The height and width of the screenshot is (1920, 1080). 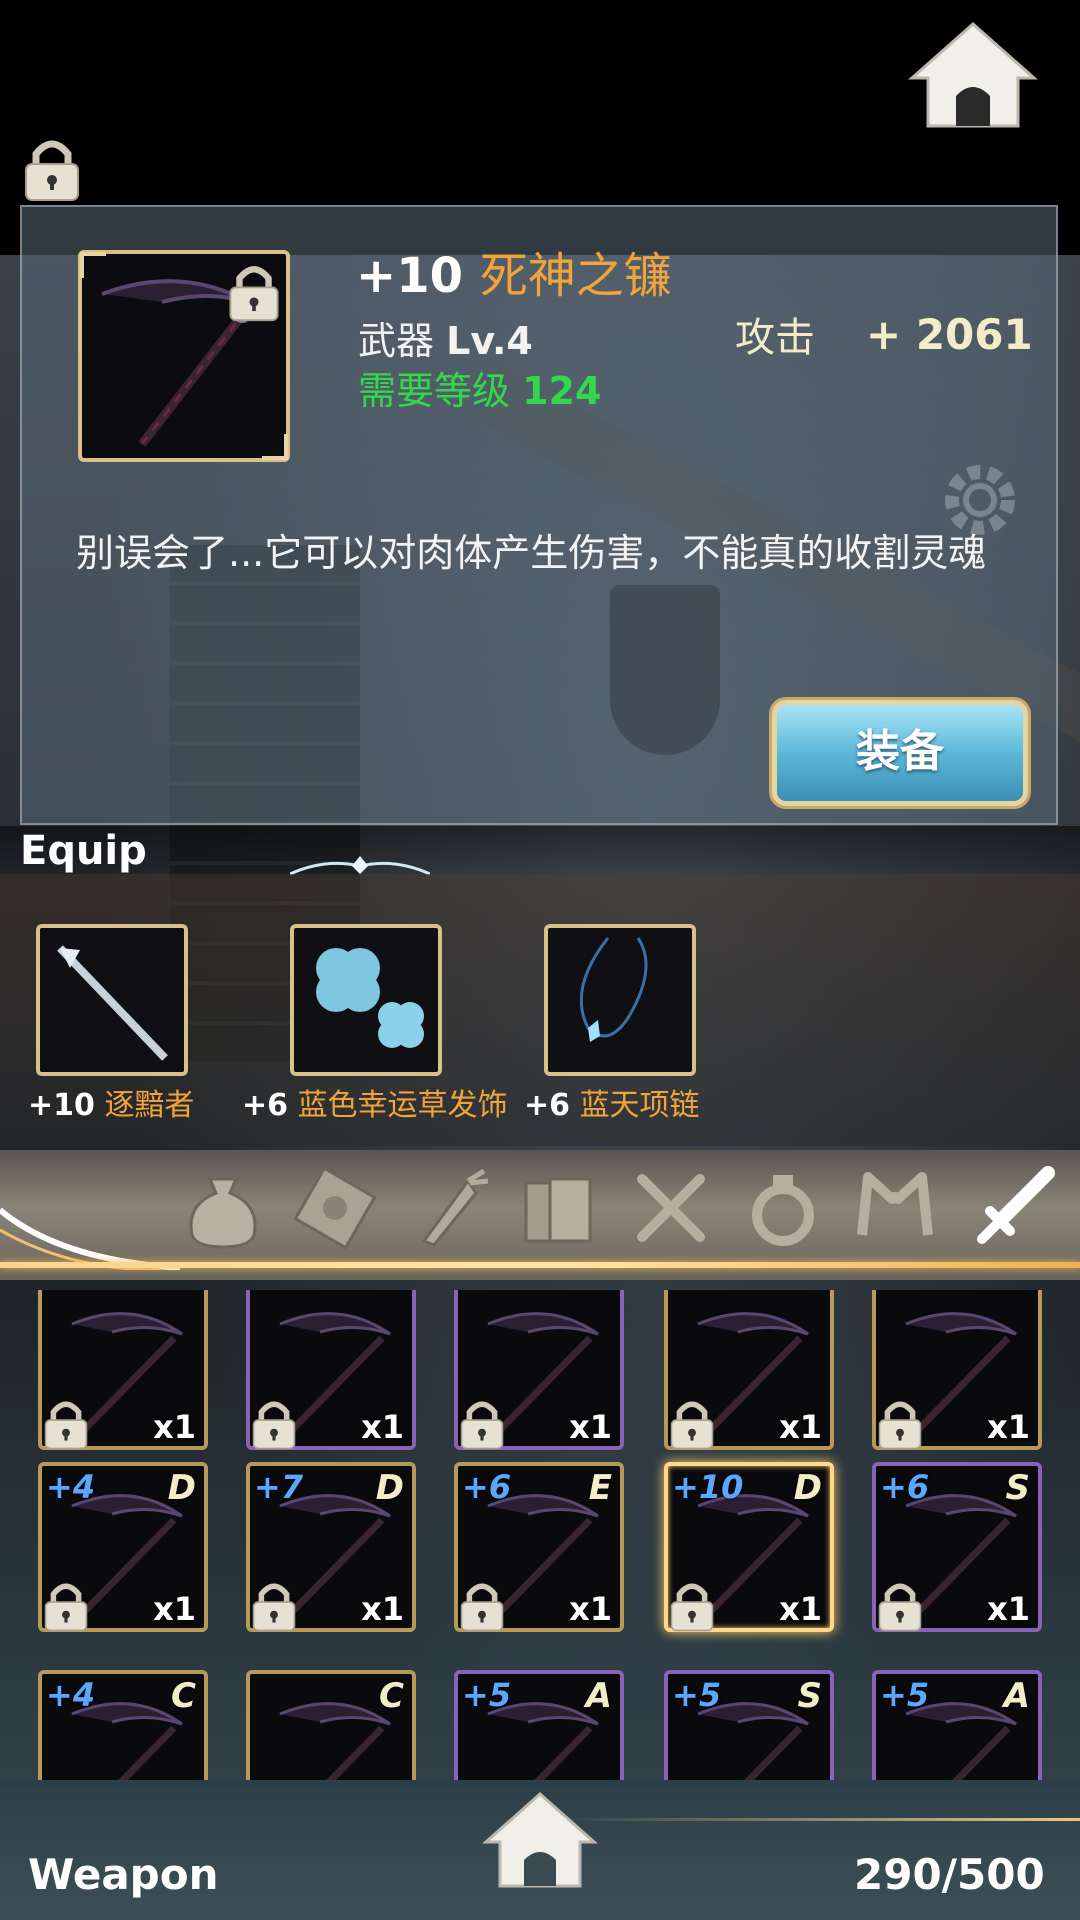 I want to click on attack-label: 攻击, so click(x=775, y=338).